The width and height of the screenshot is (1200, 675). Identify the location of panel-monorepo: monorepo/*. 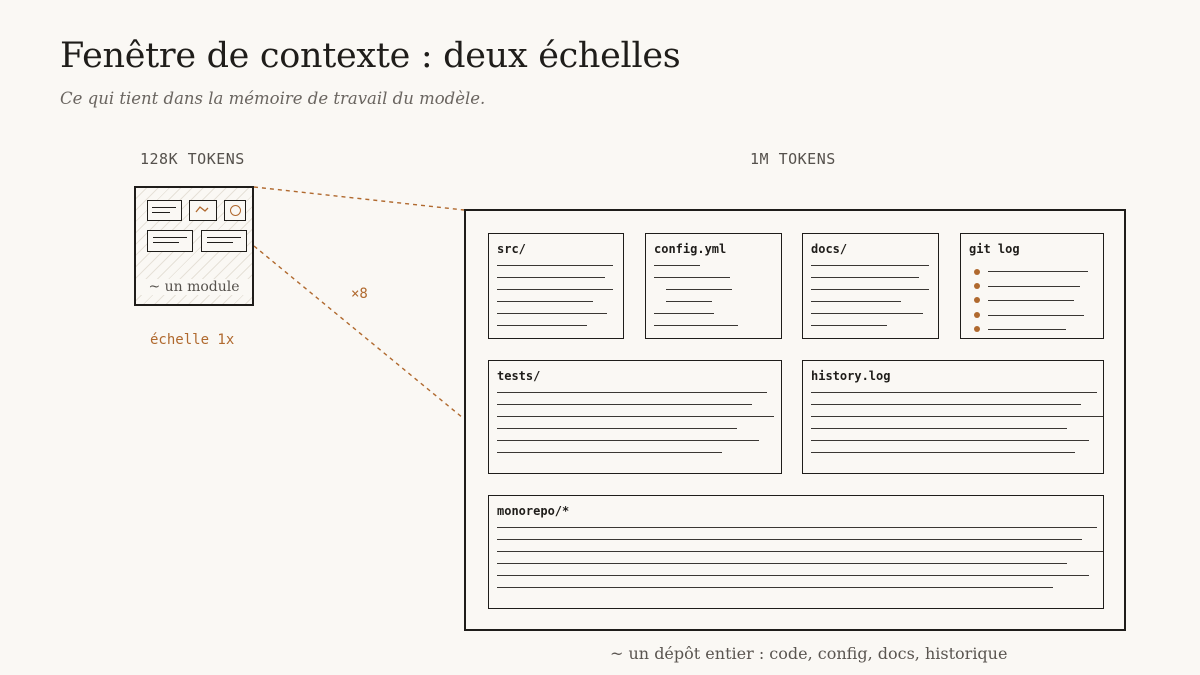
(796, 552).